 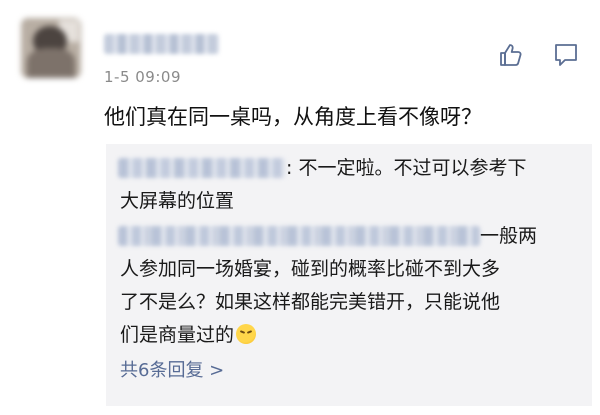 I want to click on grimace-emoji-icon, so click(x=246, y=334).